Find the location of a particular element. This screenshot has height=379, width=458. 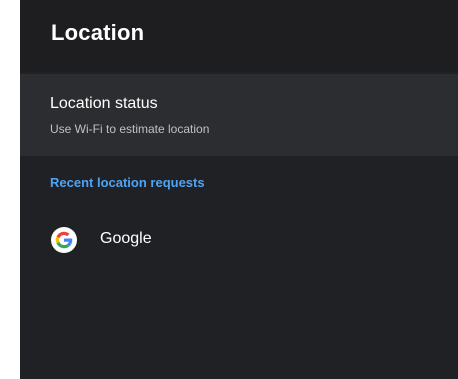

app-label: Google is located at coordinates (126, 238).